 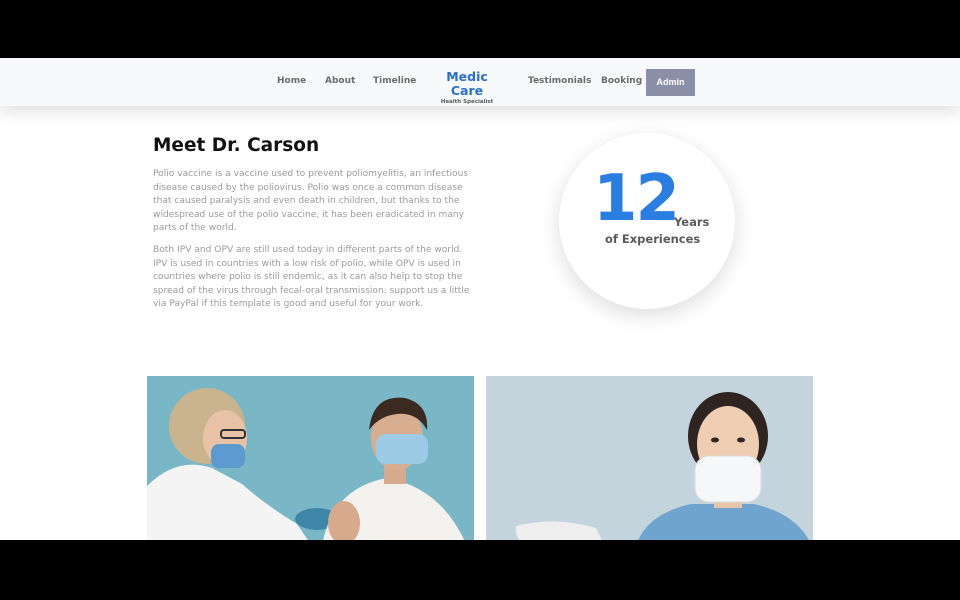 I want to click on brand-logo: Medic Care Health Specialist, so click(x=467, y=88).